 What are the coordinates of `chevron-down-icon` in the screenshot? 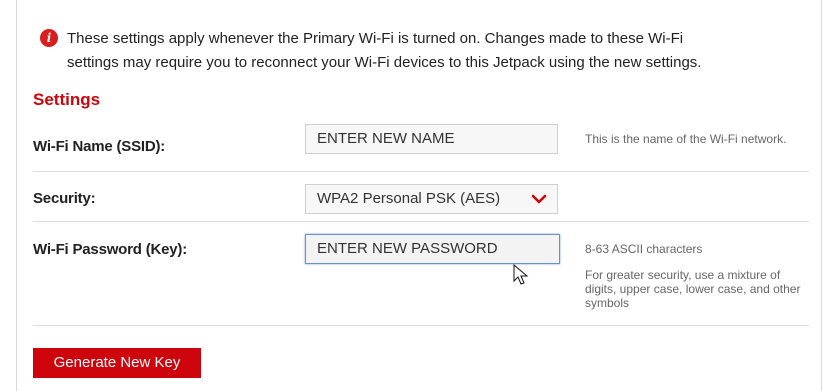 It's located at (539, 199).